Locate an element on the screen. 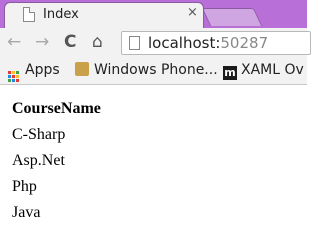  page-favicon-icon is located at coordinates (29, 14).